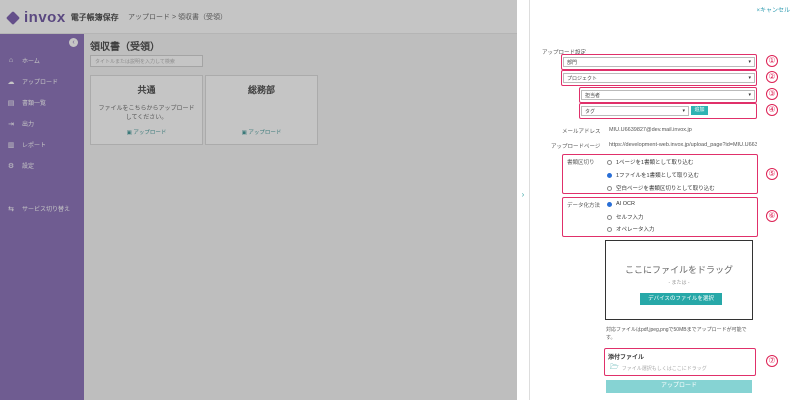 The width and height of the screenshot is (800, 400). I want to click on folder-icon: 🗁, so click(614, 367).